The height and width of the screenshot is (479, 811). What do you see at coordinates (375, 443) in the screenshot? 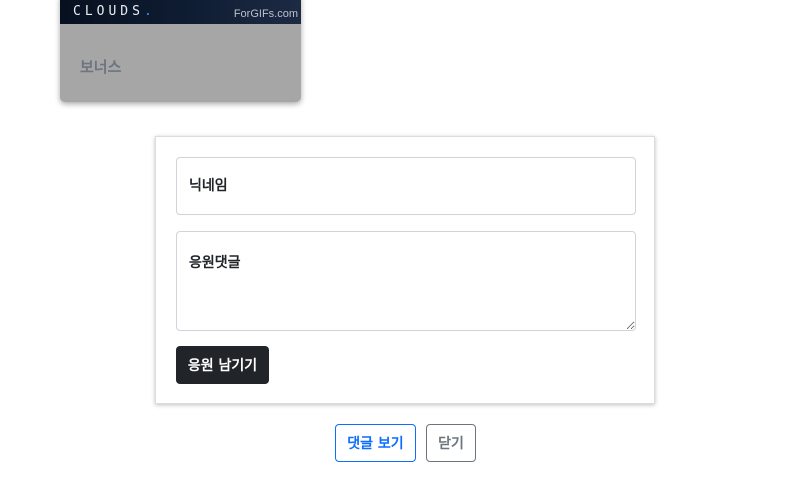
I see `view-comments-button: 댓글 보기` at bounding box center [375, 443].